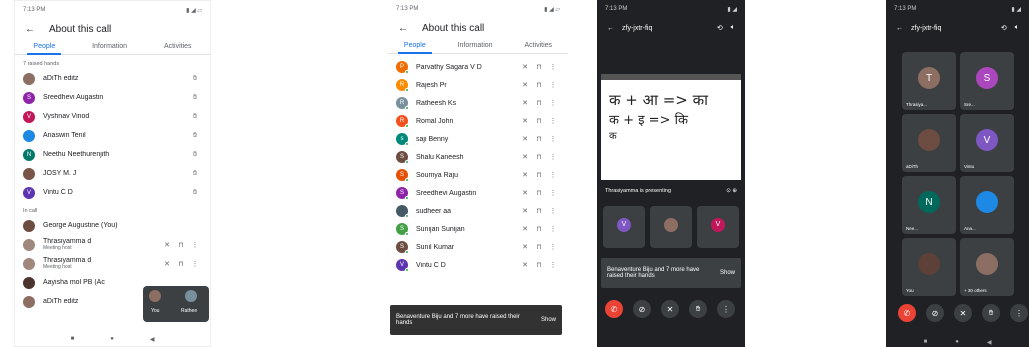  Describe the element at coordinates (478, 247) in the screenshot. I see `list-item: S Sunil Kumar ✕ ⊓ ⋮` at that location.